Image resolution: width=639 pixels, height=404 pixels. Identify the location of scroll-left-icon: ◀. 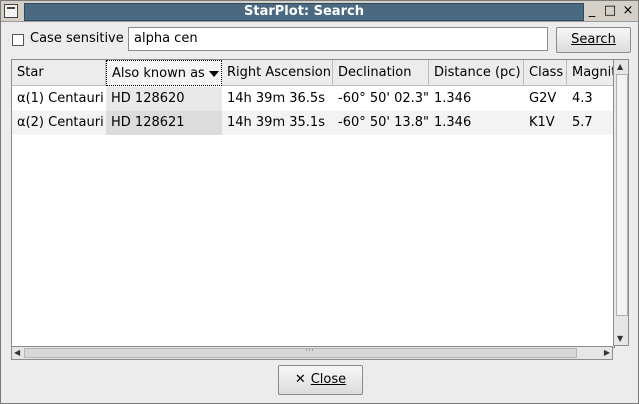
(17, 352).